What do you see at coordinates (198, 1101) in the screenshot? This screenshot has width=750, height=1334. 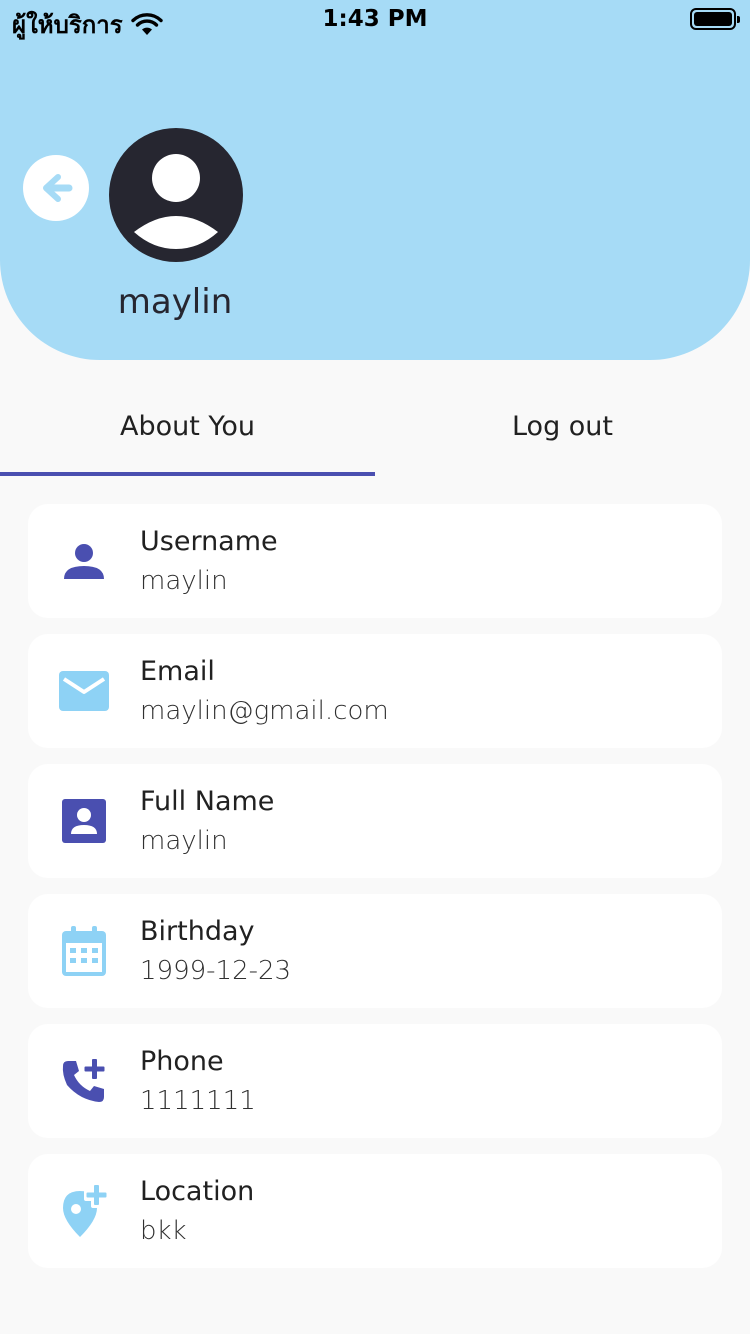 I see `field-value: 1111111` at bounding box center [198, 1101].